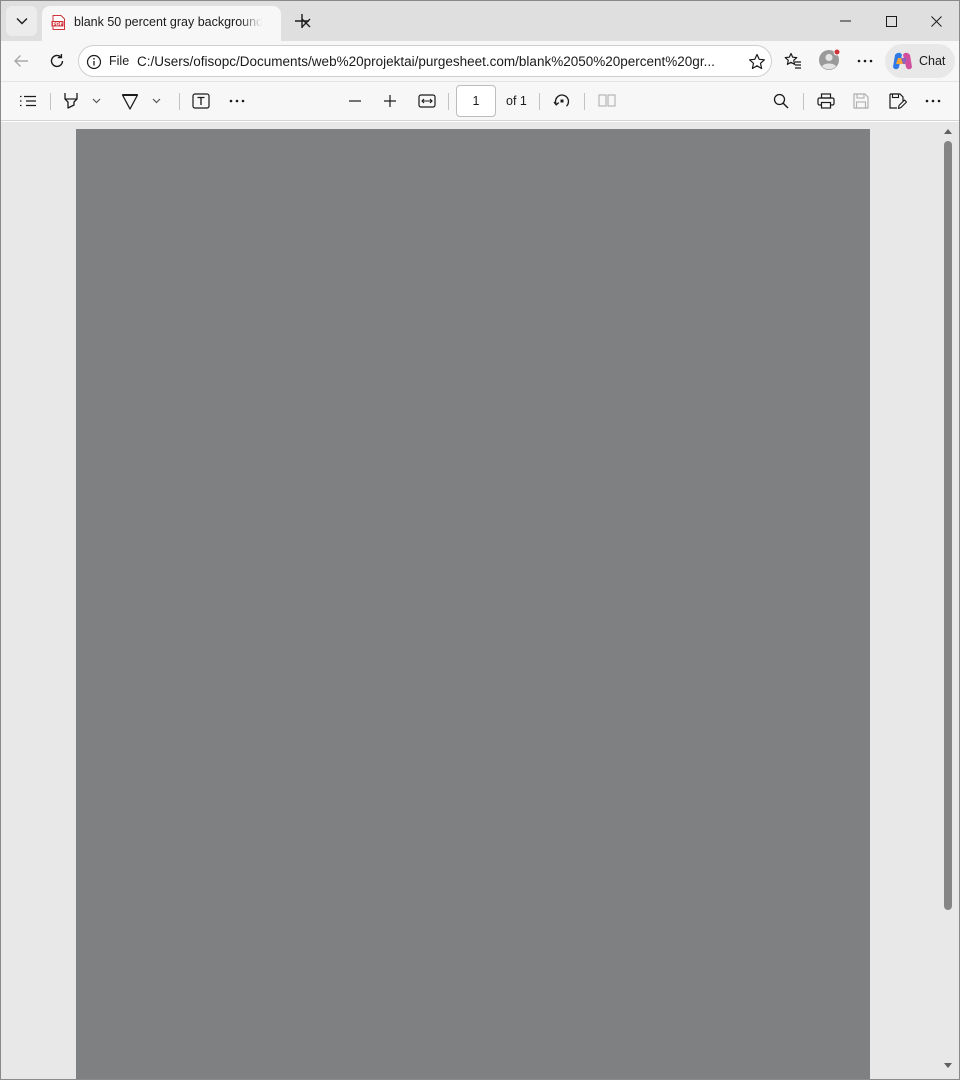 The image size is (960, 1080). I want to click on maximize-icon, so click(891, 21).